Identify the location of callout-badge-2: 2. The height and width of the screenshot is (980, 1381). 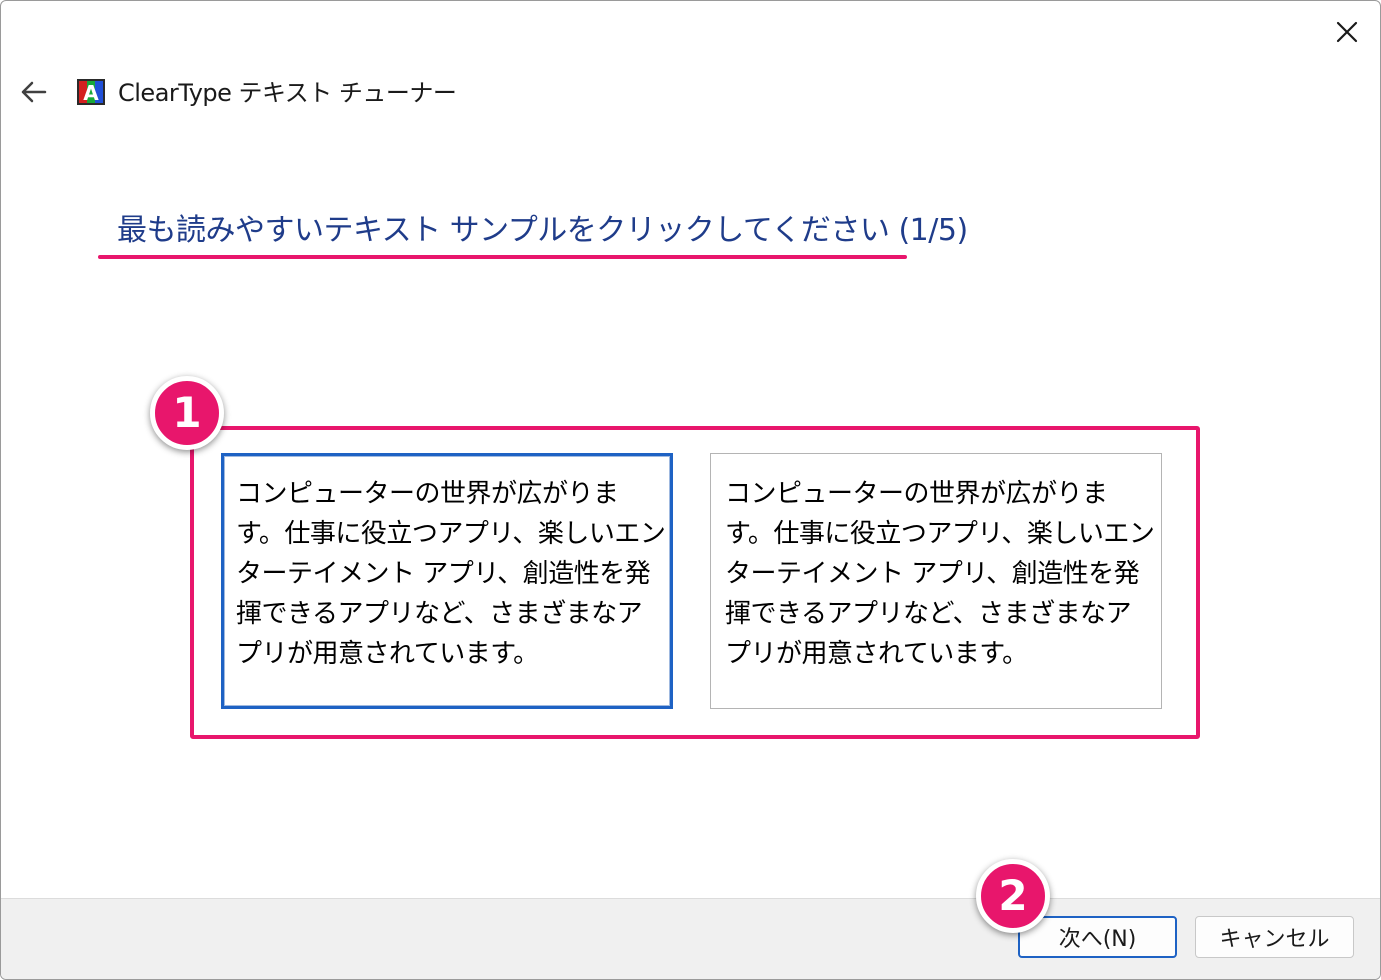
(1013, 896).